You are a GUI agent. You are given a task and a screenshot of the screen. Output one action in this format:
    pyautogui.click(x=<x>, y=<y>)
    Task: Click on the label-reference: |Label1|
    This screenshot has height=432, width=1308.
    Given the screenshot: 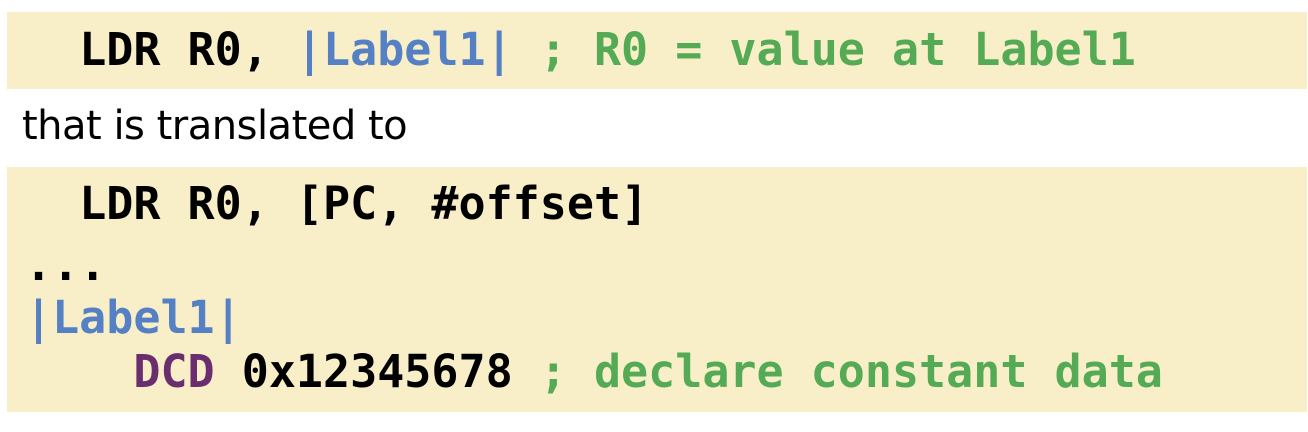 What is the action you would take?
    pyautogui.click(x=404, y=49)
    